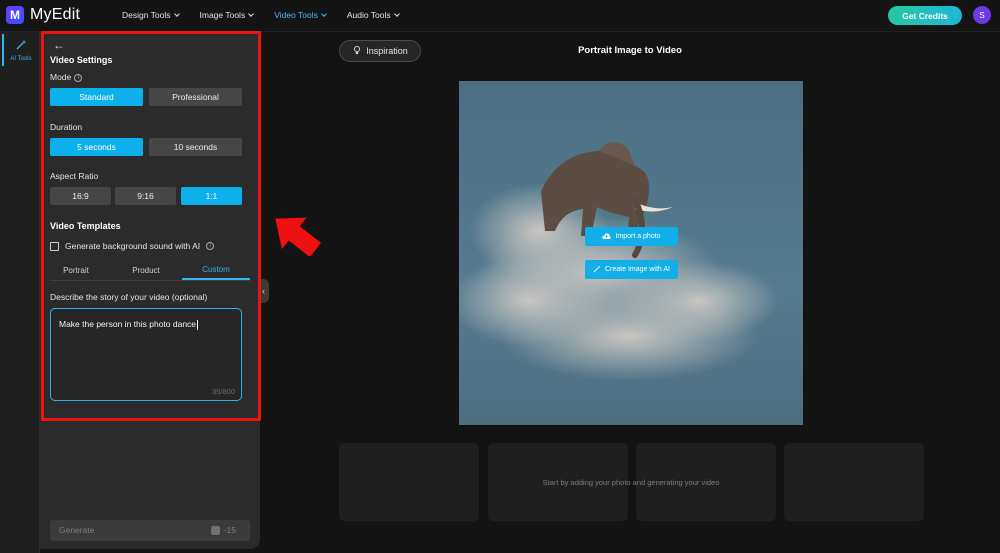 This screenshot has width=1000, height=553. What do you see at coordinates (607, 237) in the screenshot?
I see `cloud-upload-icon` at bounding box center [607, 237].